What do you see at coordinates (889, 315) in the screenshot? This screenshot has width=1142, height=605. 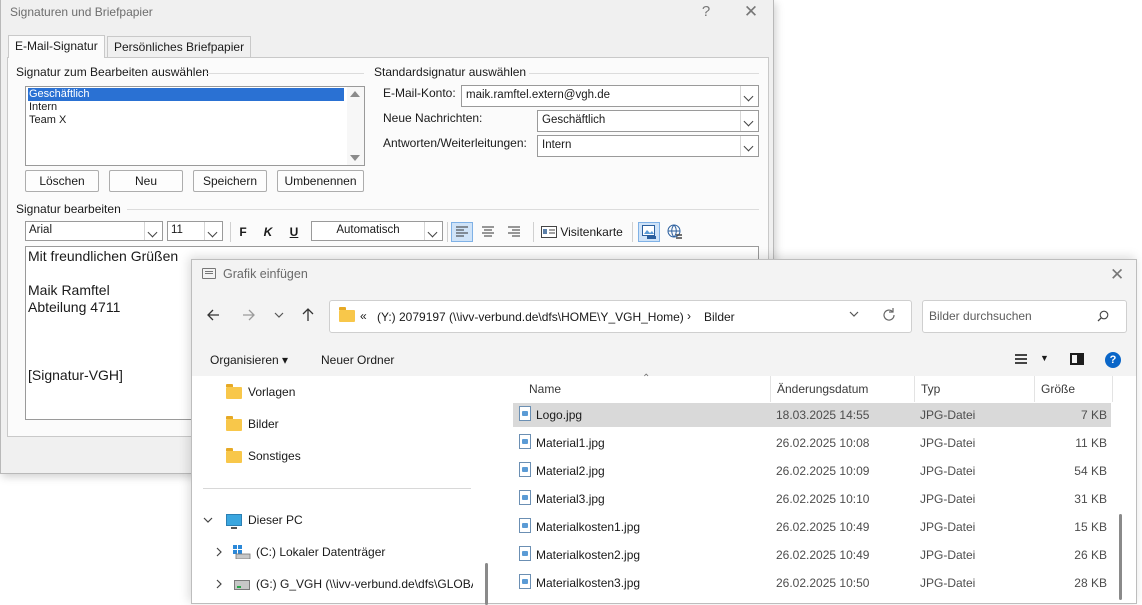 I see `refresh-icon` at bounding box center [889, 315].